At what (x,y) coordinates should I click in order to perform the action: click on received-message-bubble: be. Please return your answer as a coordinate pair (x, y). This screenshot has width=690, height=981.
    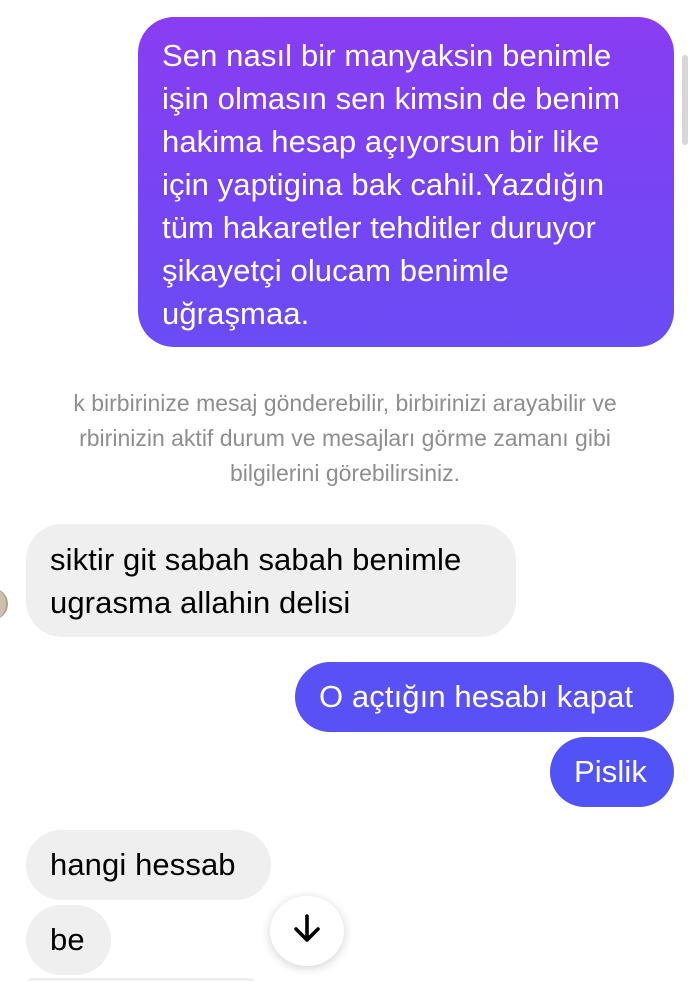
    Looking at the image, I should click on (68, 940).